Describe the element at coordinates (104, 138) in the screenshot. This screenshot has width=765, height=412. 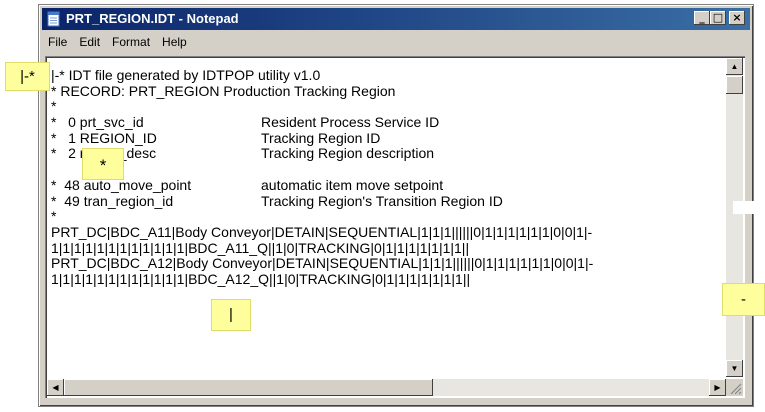
I see `field-name: * 1 REGION_ID` at that location.